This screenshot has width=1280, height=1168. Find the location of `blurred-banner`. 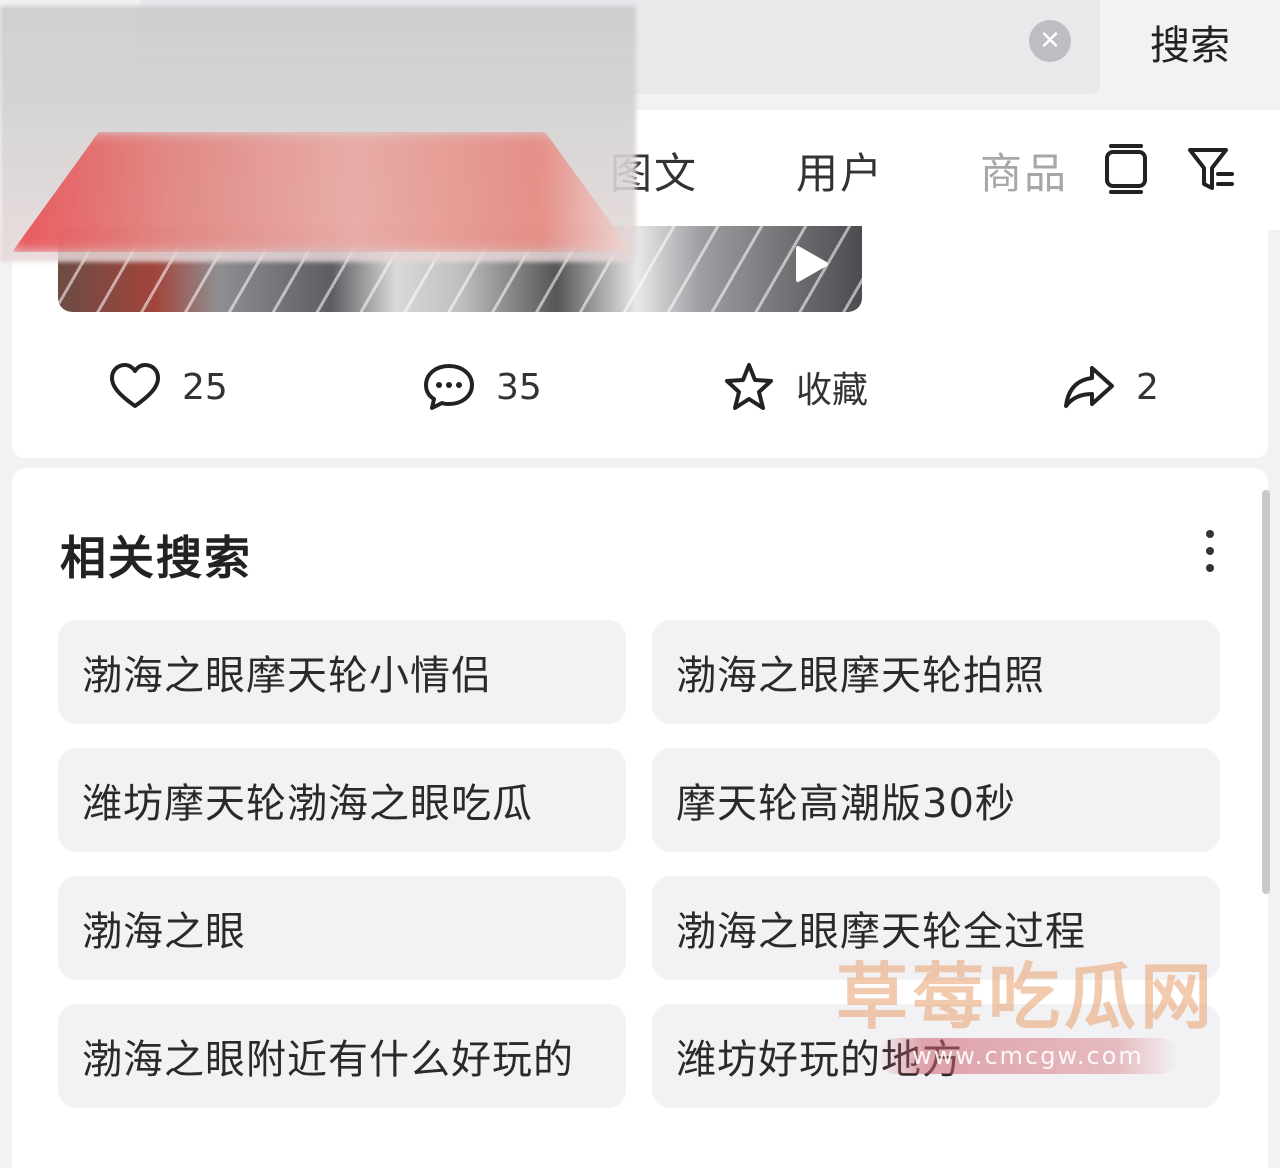

blurred-banner is located at coordinates (322, 192).